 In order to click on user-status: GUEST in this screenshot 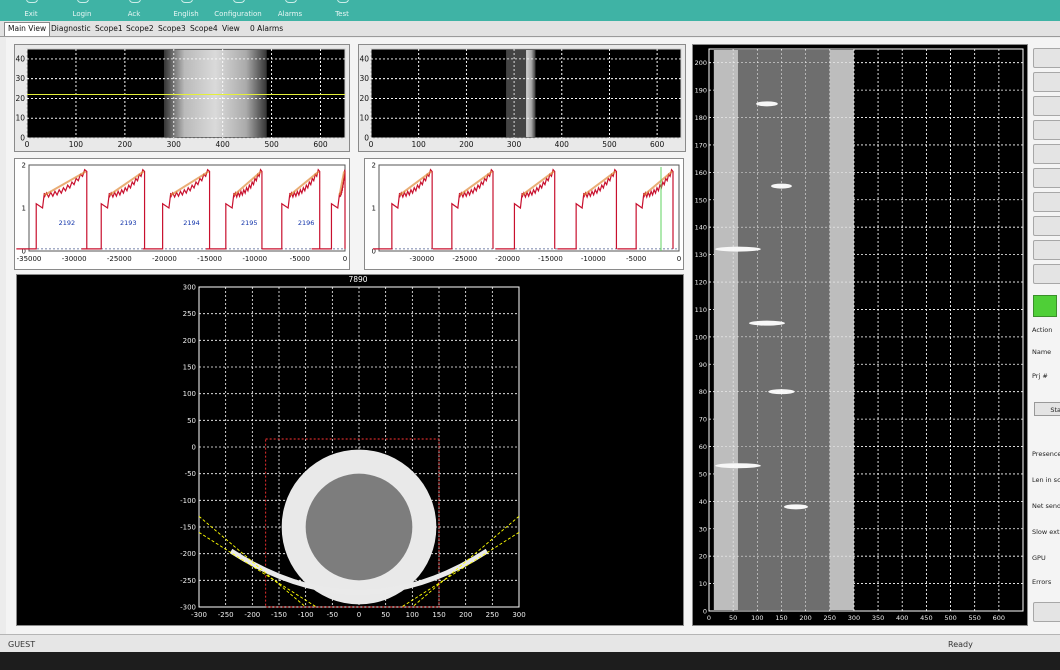, I will do `click(22, 644)`.